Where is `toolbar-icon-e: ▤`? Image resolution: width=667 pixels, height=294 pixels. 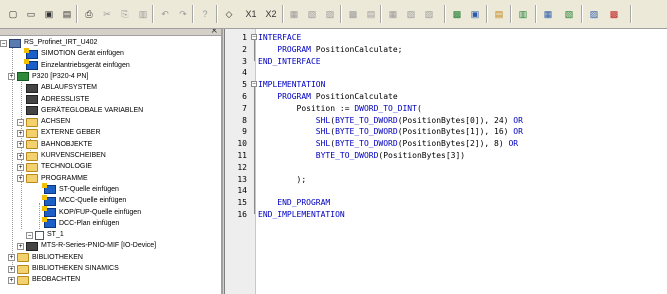
toolbar-icon-e: ▤ is located at coordinates (371, 14).